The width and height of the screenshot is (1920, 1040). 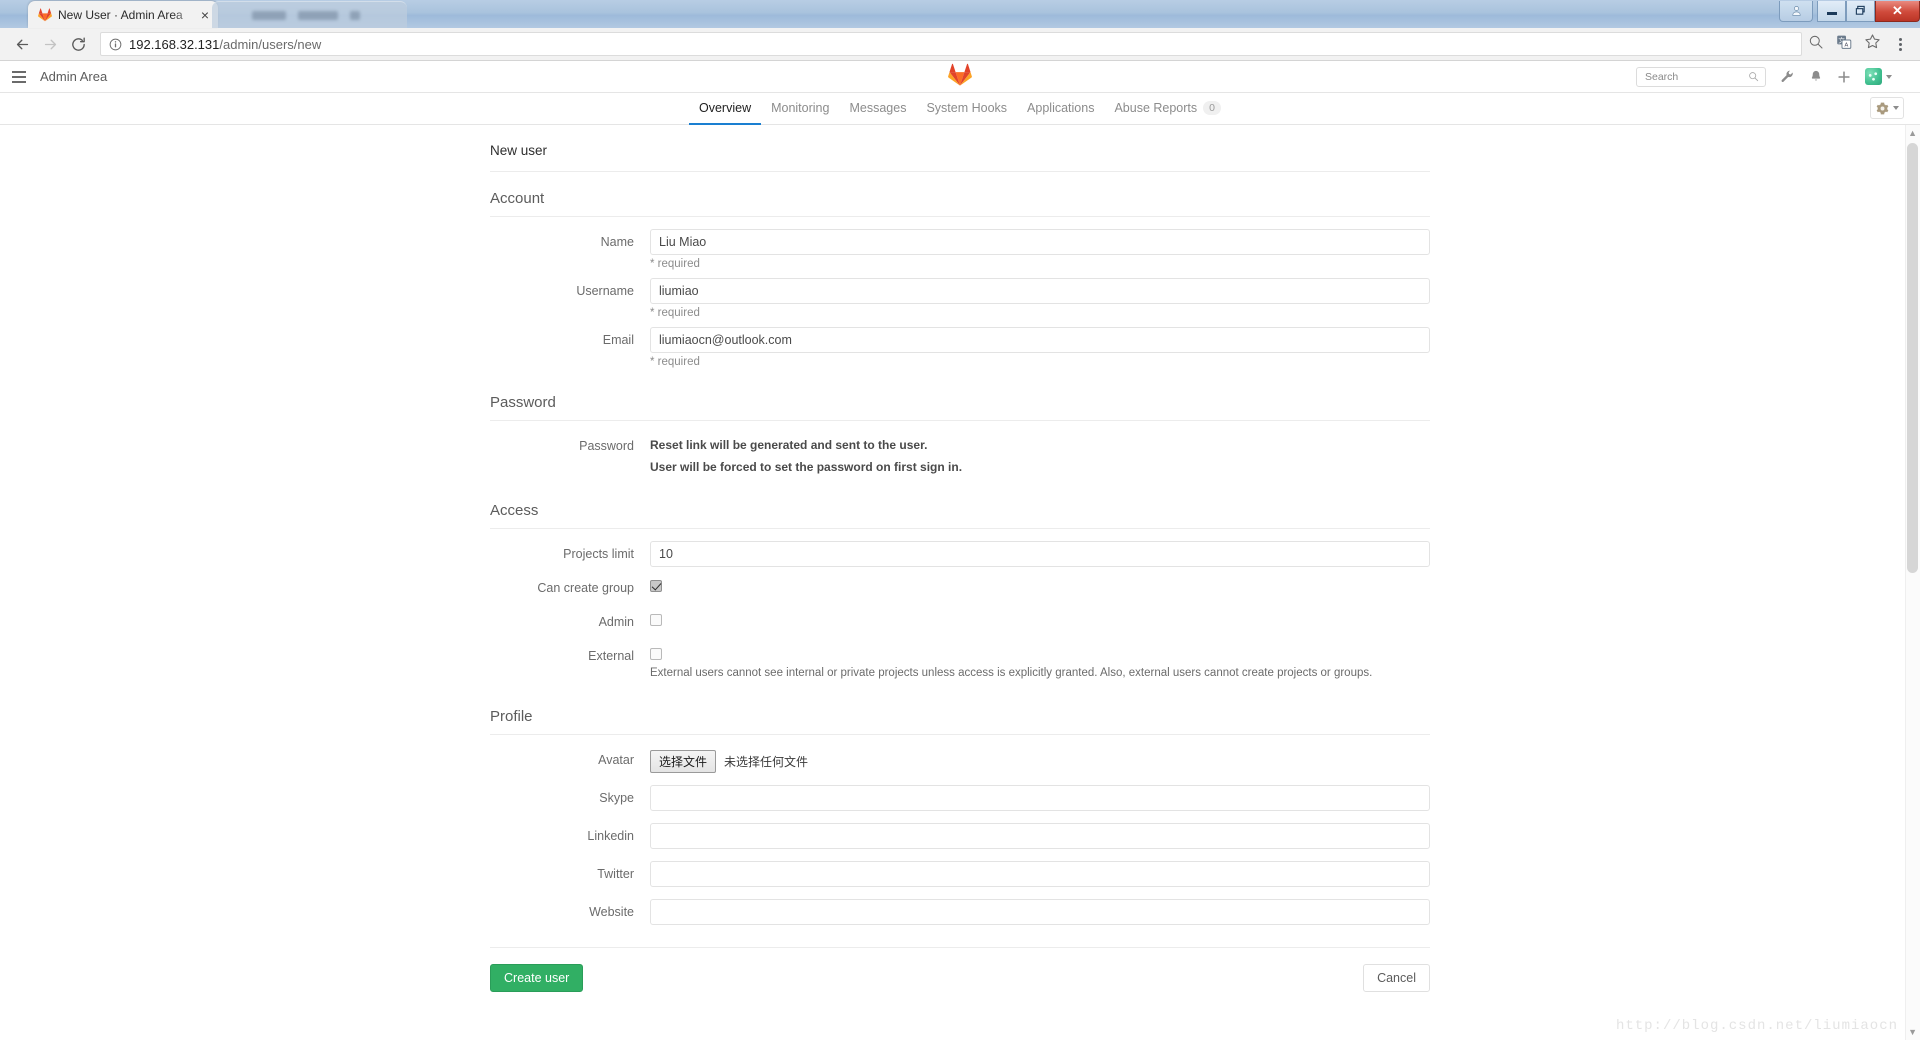 I want to click on arrow-right-icon, so click(x=50, y=44).